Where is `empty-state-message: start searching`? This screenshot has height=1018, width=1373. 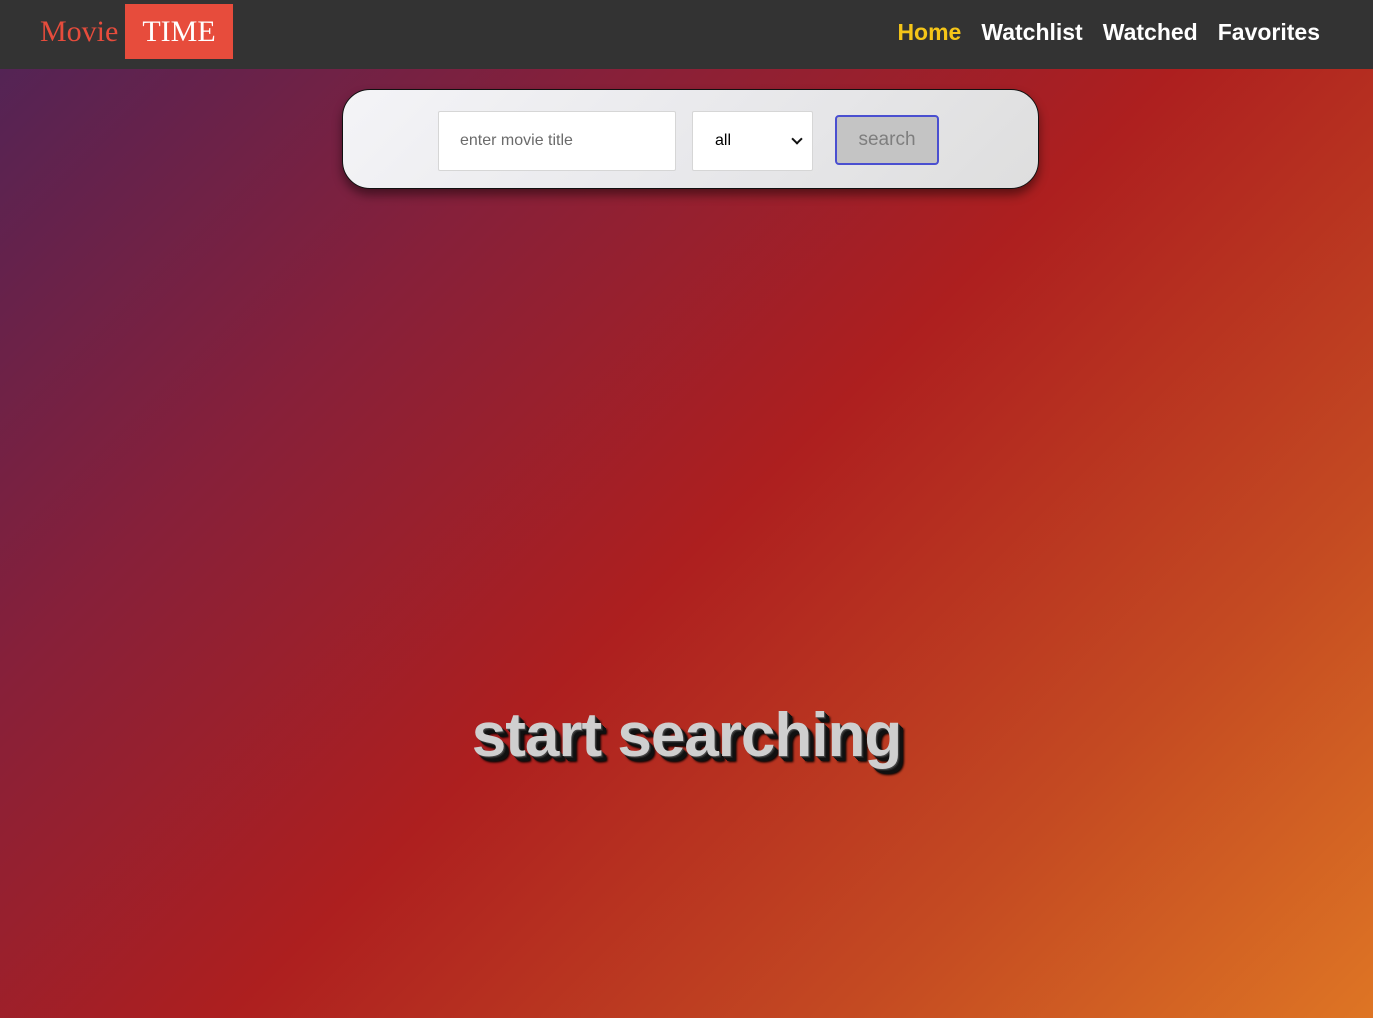 empty-state-message: start searching is located at coordinates (687, 735).